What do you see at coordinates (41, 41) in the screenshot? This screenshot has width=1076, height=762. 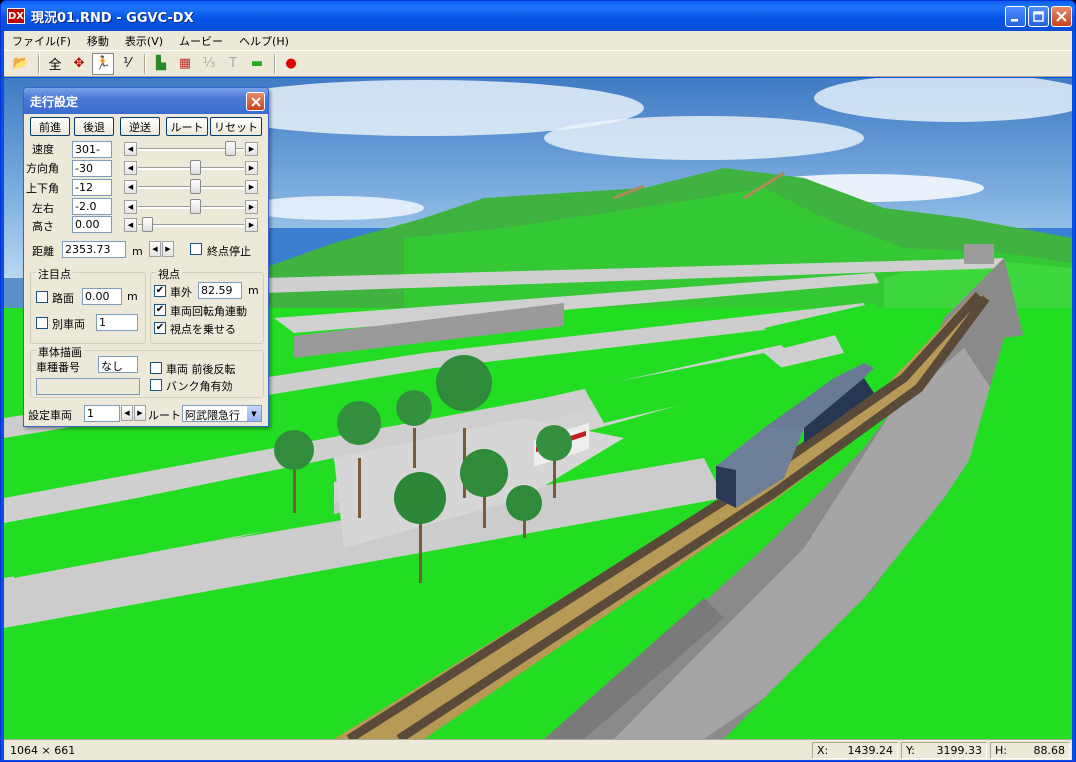 I see `menu-file: ファイル(F)` at bounding box center [41, 41].